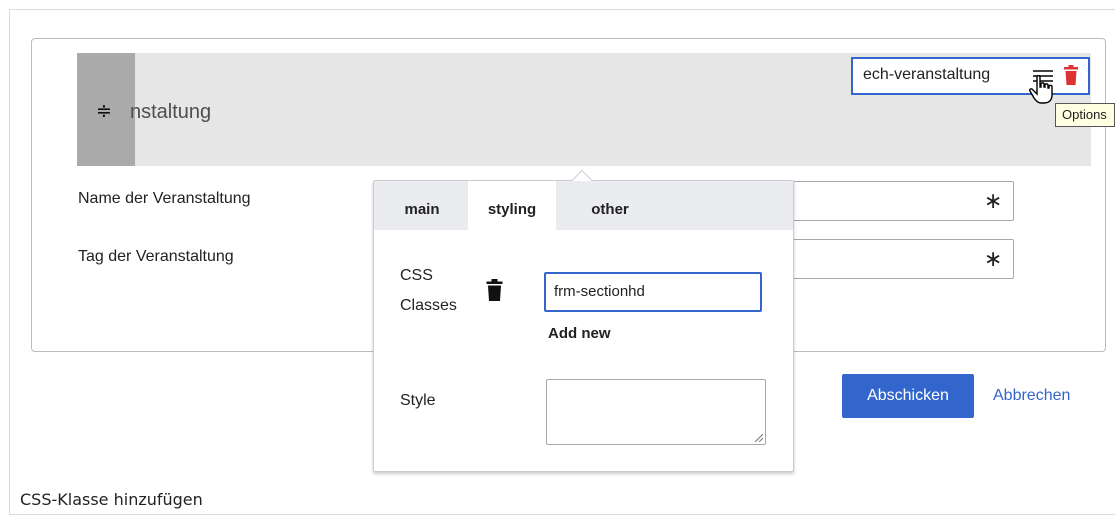 This screenshot has width=1115, height=525. I want to click on popup-tab-bar: main styling other, so click(583, 205).